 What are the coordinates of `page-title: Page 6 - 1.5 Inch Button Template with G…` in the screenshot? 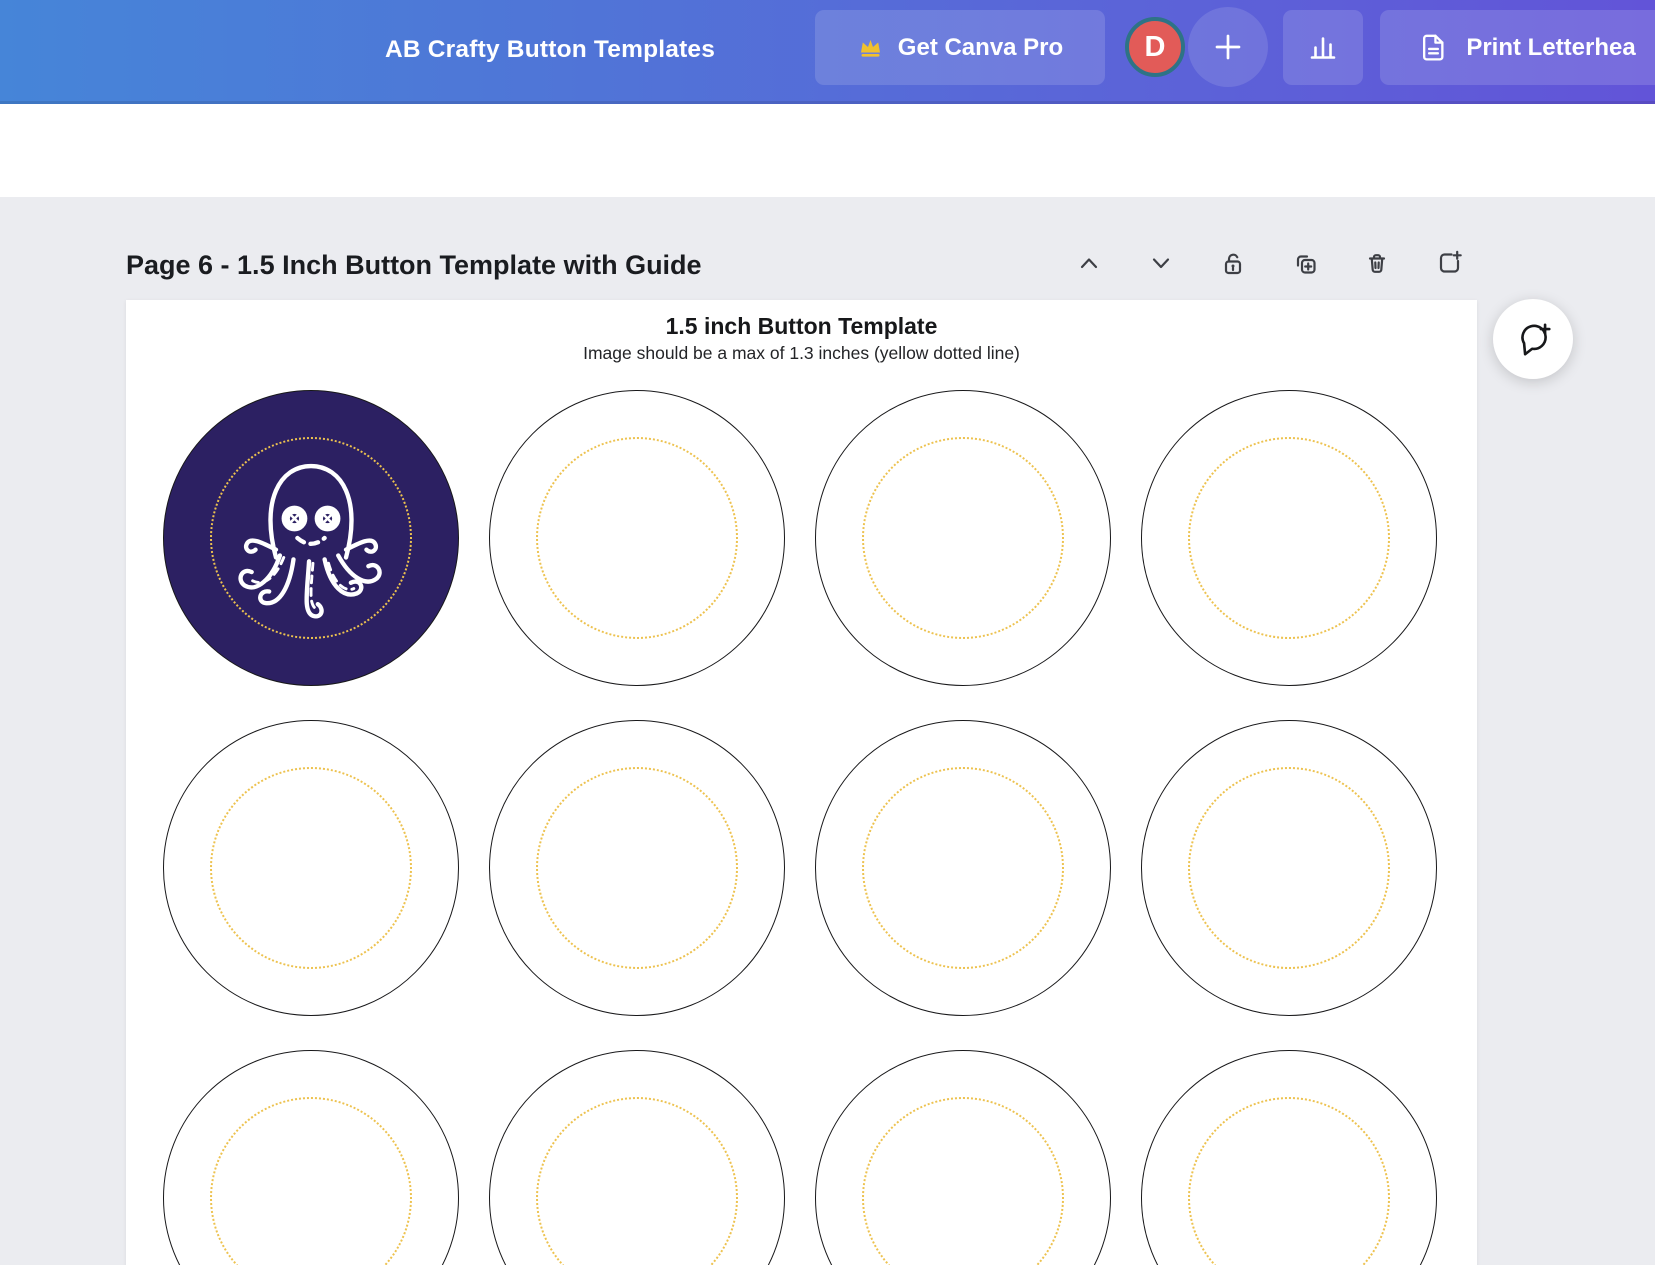 It's located at (414, 265).